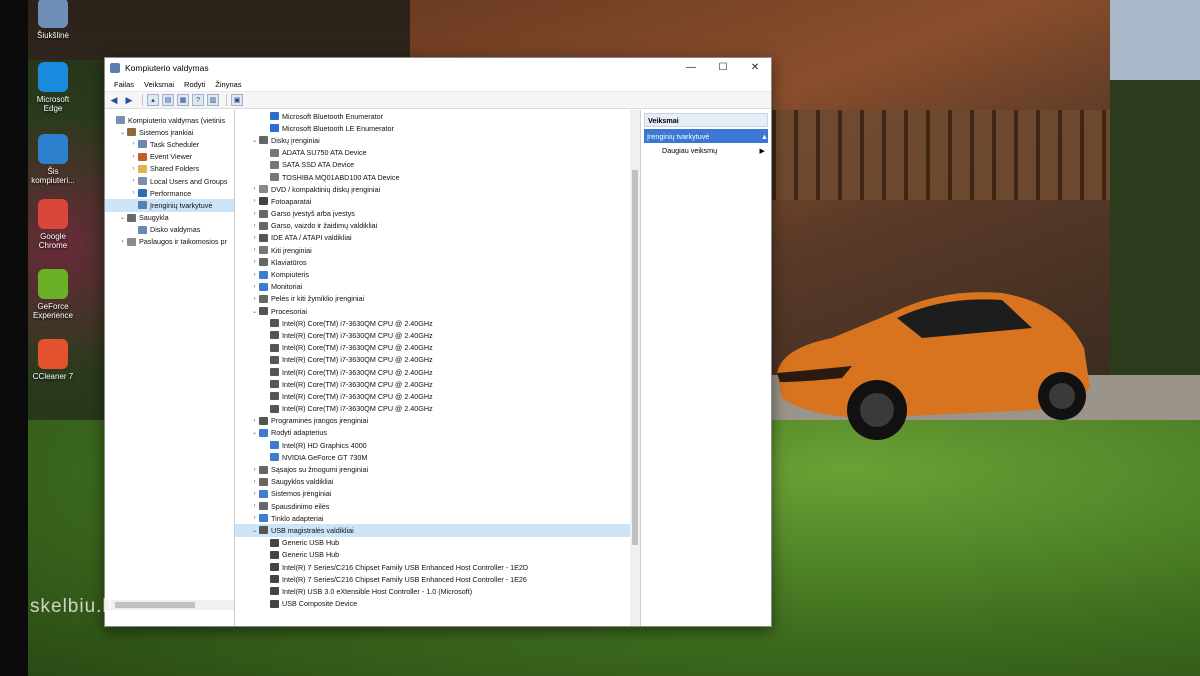  Describe the element at coordinates (194, 84) in the screenshot. I see `menu-view: Rodyti` at that location.